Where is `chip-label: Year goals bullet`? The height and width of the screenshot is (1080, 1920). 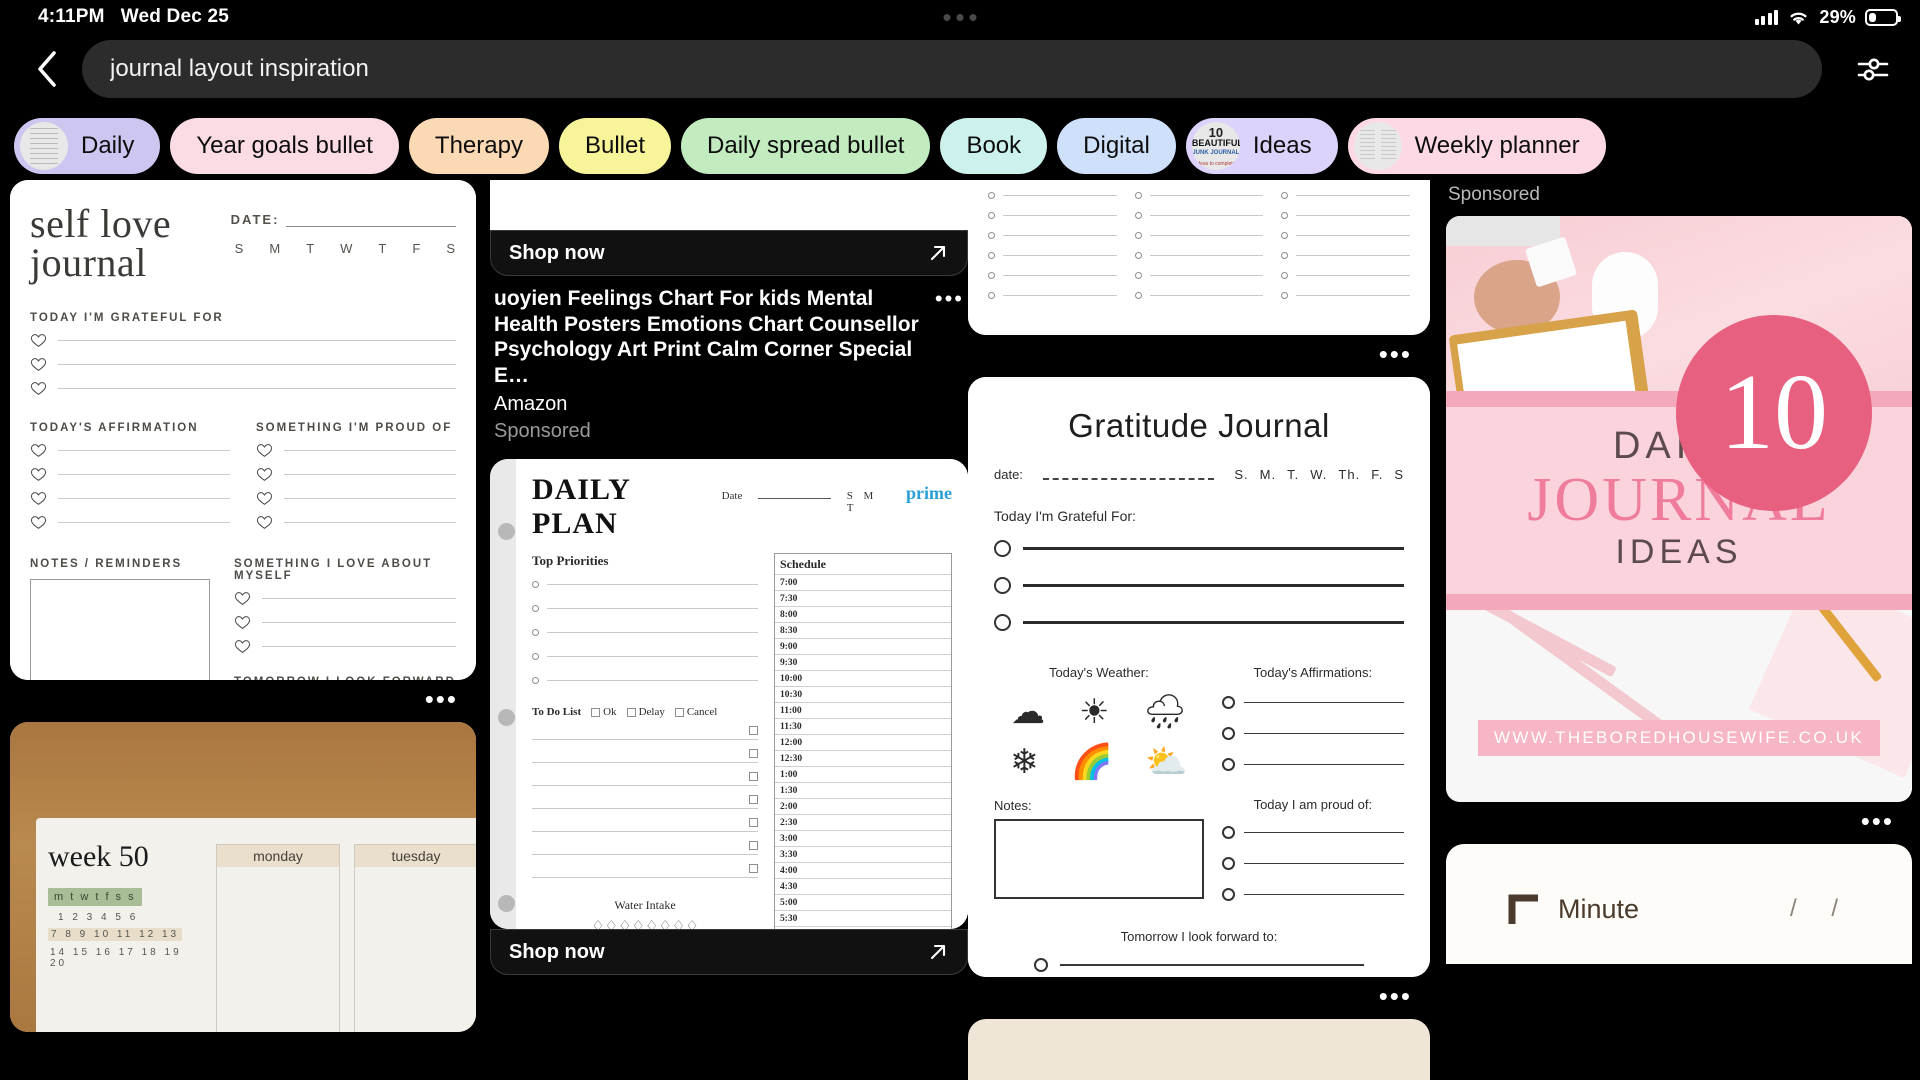 chip-label: Year goals bullet is located at coordinates (284, 145).